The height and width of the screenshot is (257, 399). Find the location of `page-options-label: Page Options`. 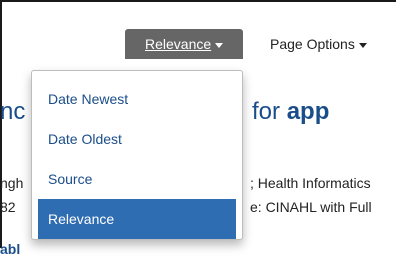

page-options-label: Page Options is located at coordinates (312, 44).